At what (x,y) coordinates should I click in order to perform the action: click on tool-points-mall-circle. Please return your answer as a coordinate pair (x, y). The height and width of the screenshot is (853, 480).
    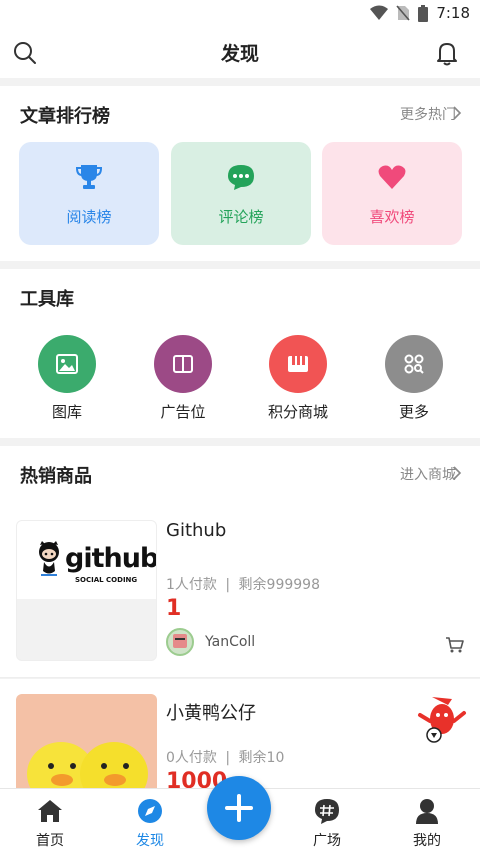
    Looking at the image, I should click on (298, 364).